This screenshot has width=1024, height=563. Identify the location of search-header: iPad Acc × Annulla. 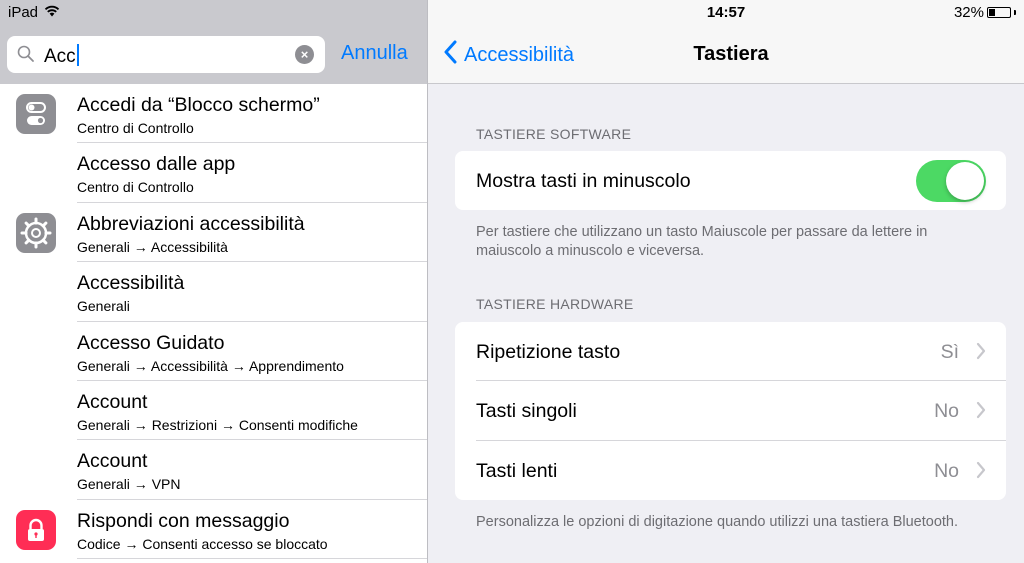
(213, 42).